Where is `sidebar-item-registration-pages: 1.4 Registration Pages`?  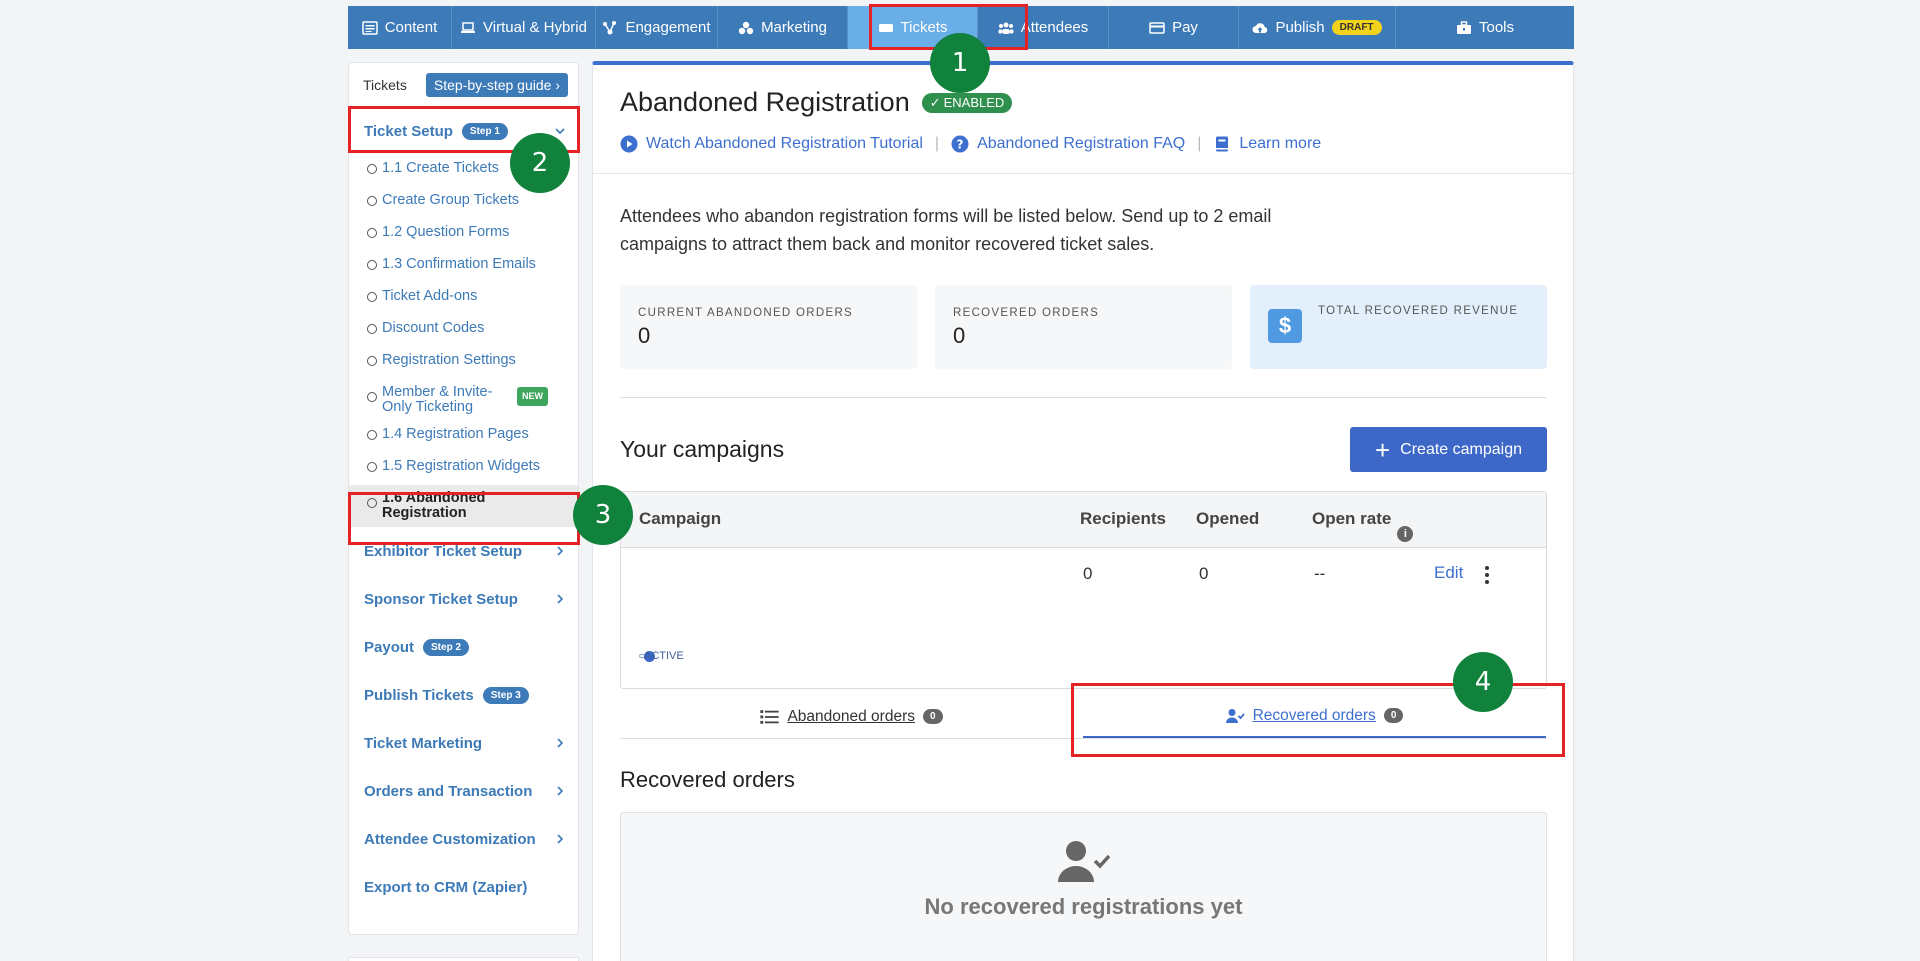
sidebar-item-registration-pages: 1.4 Registration Pages is located at coordinates (472, 437).